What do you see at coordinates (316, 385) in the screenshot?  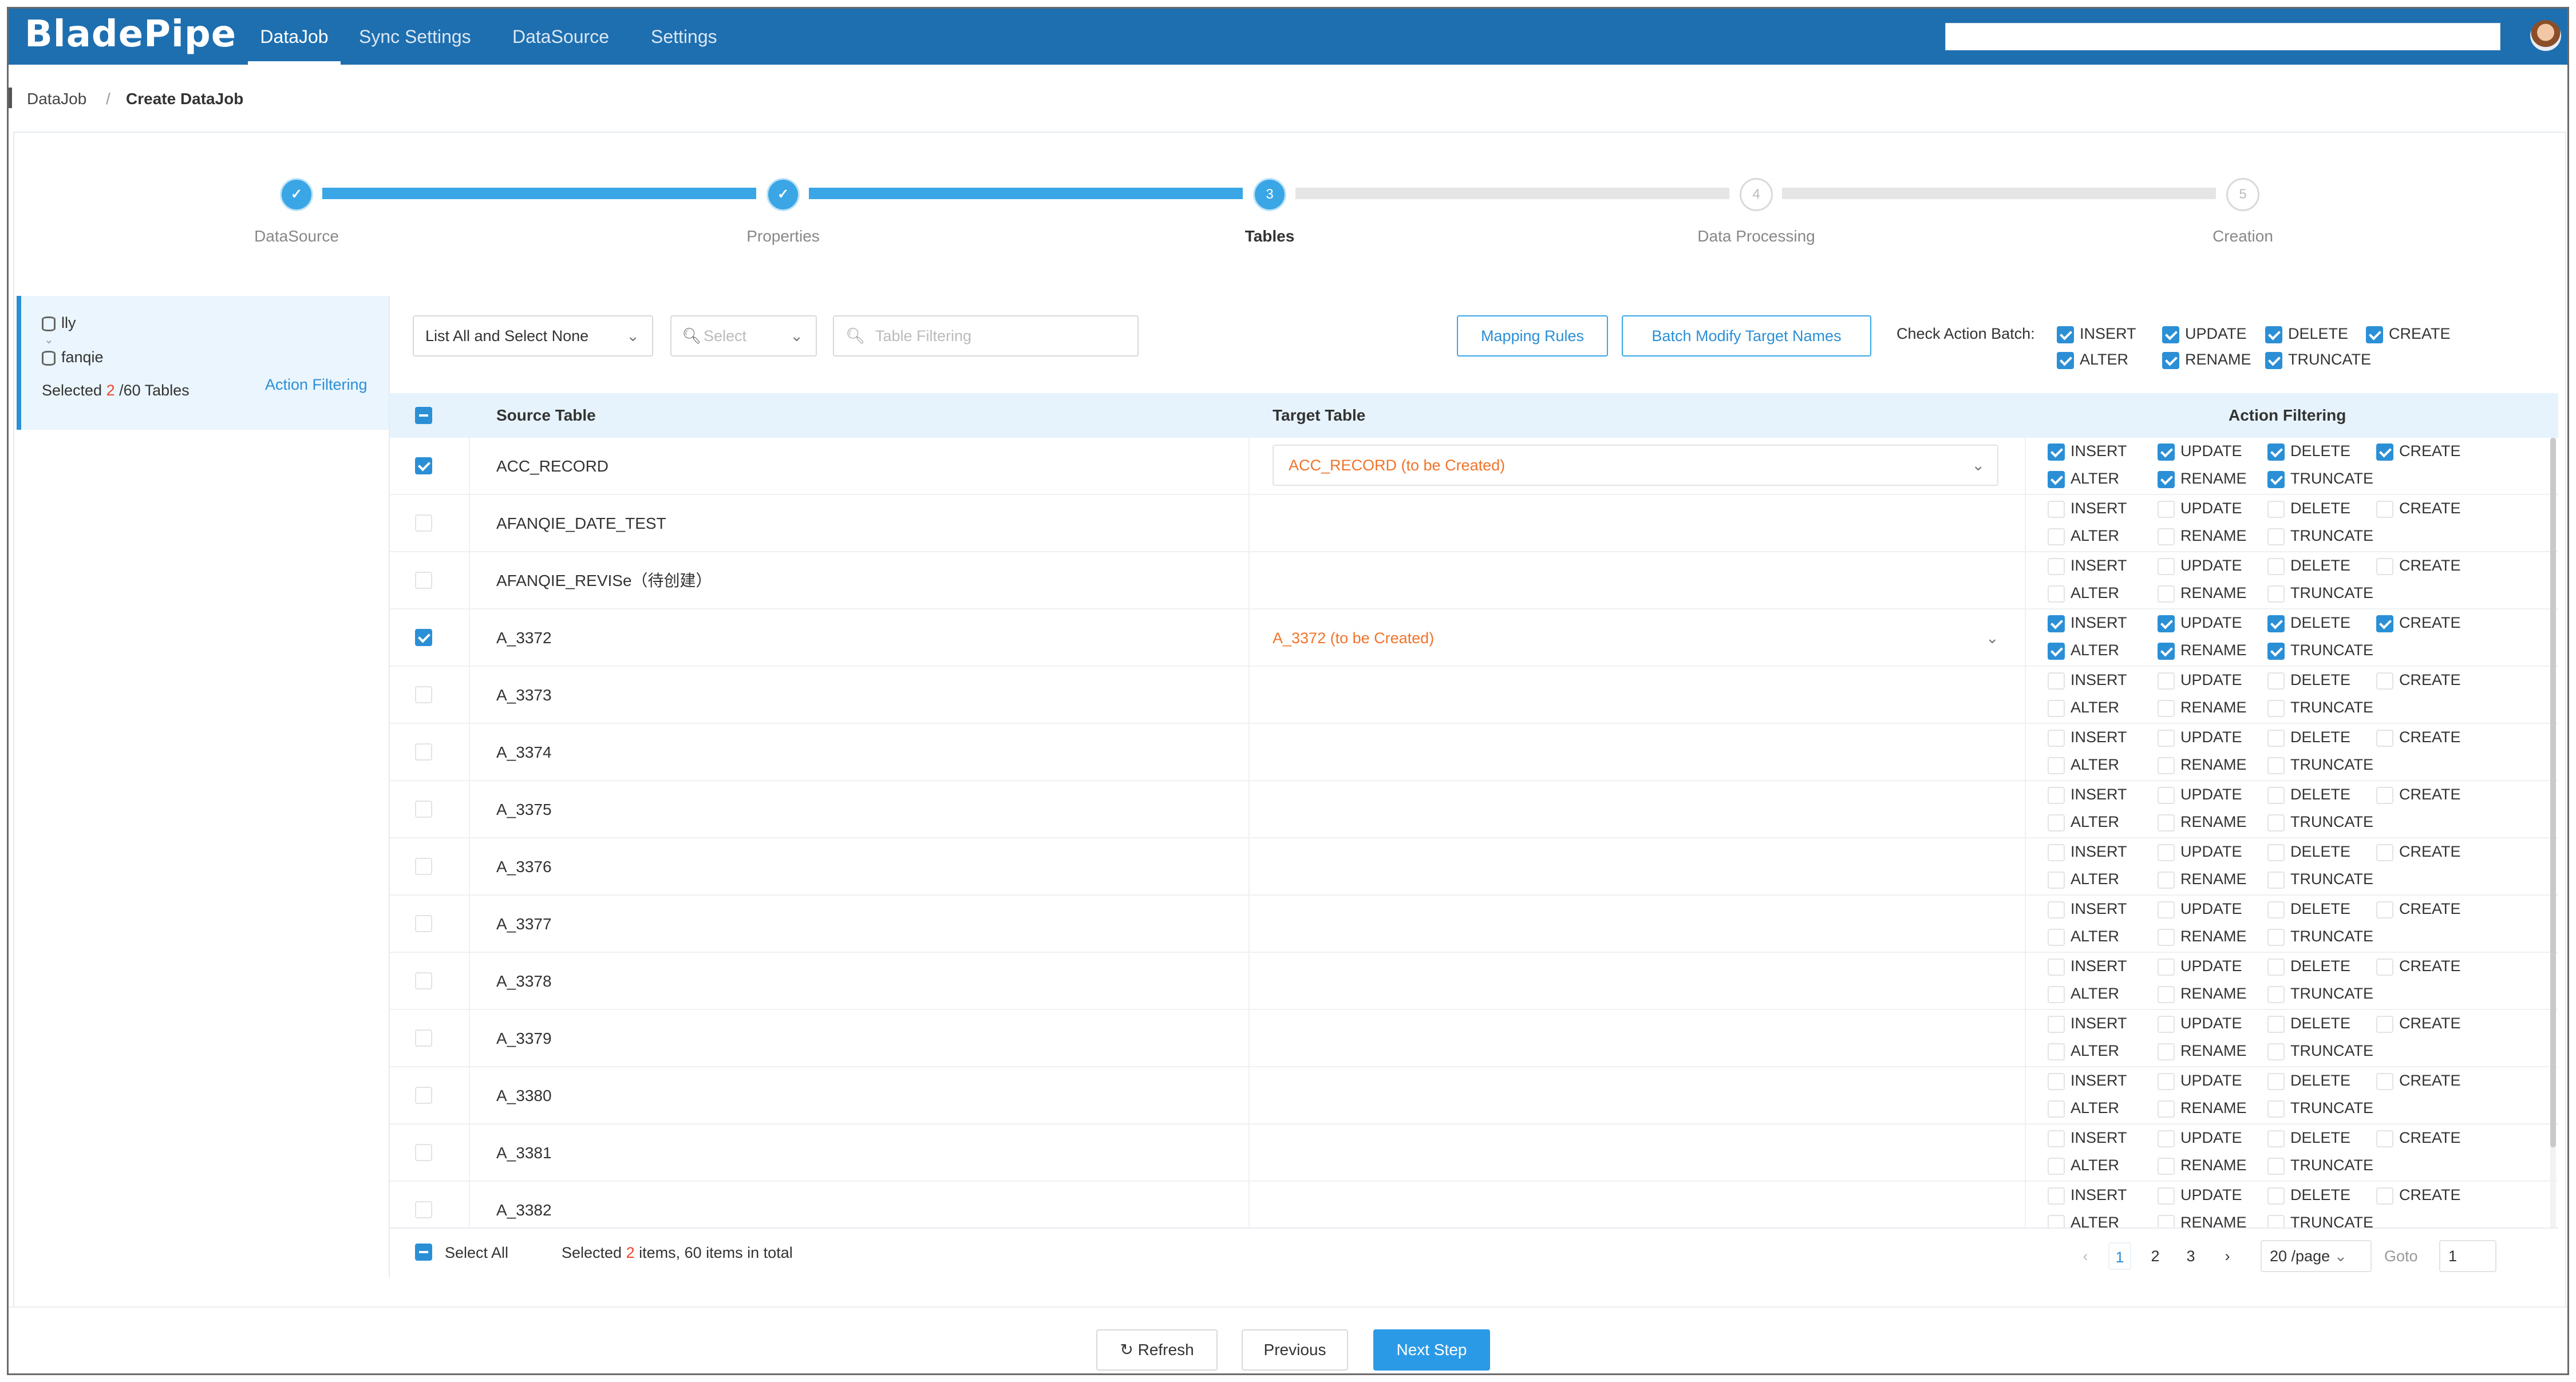 I see `action-filtering-link: Action Filtering` at bounding box center [316, 385].